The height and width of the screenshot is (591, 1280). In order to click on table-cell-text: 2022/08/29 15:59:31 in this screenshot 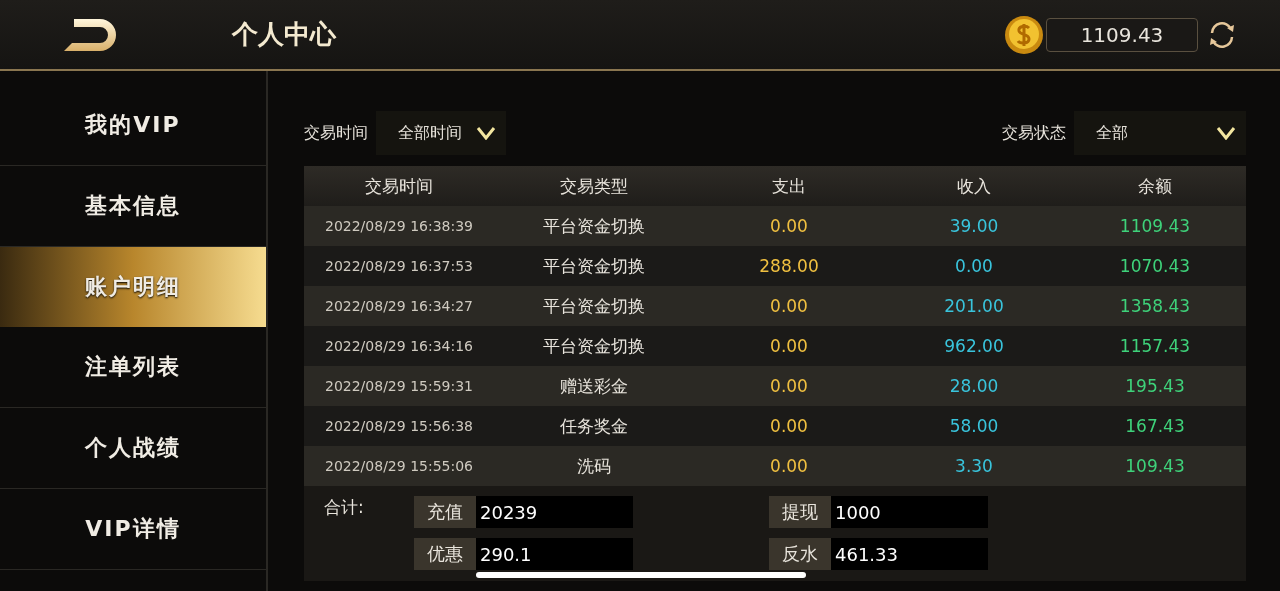, I will do `click(399, 386)`.